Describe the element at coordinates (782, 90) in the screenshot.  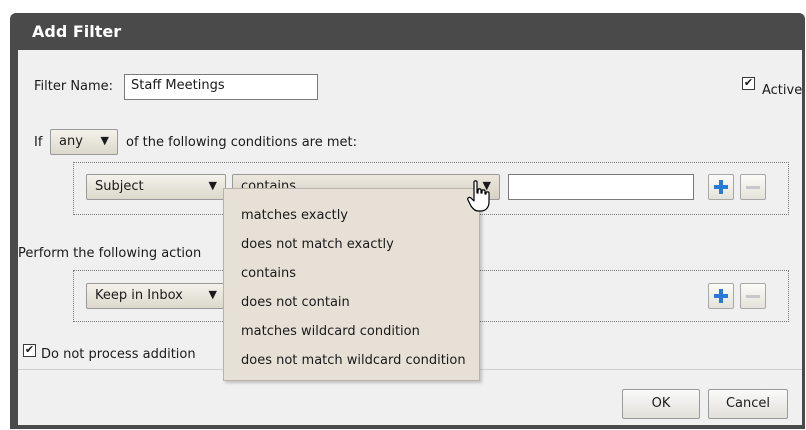
I see `active-label: Active` at that location.